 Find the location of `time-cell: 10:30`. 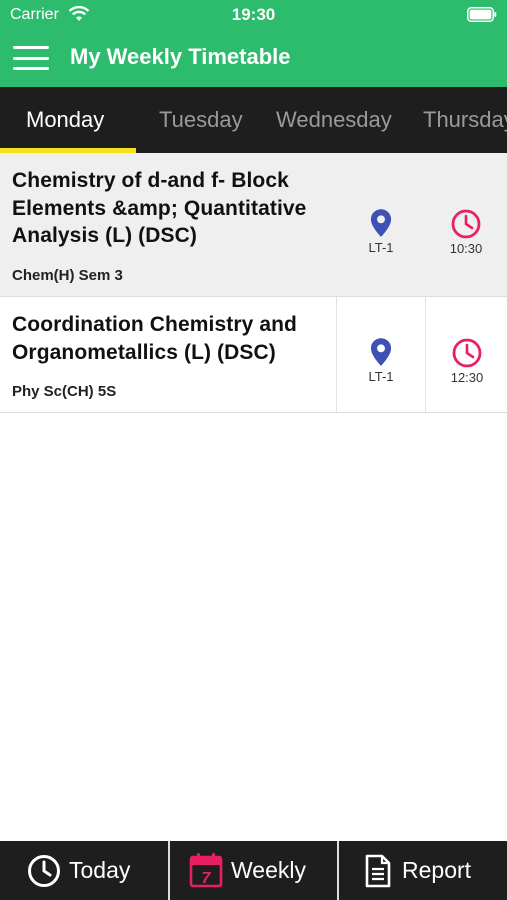

time-cell: 10:30 is located at coordinates (466, 224).